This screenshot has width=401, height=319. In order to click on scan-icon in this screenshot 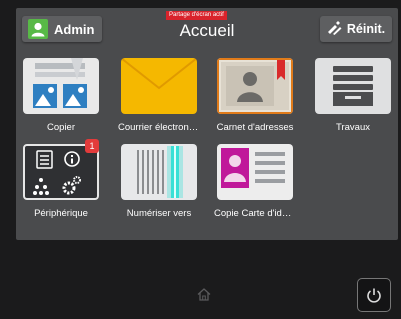, I will do `click(159, 172)`.